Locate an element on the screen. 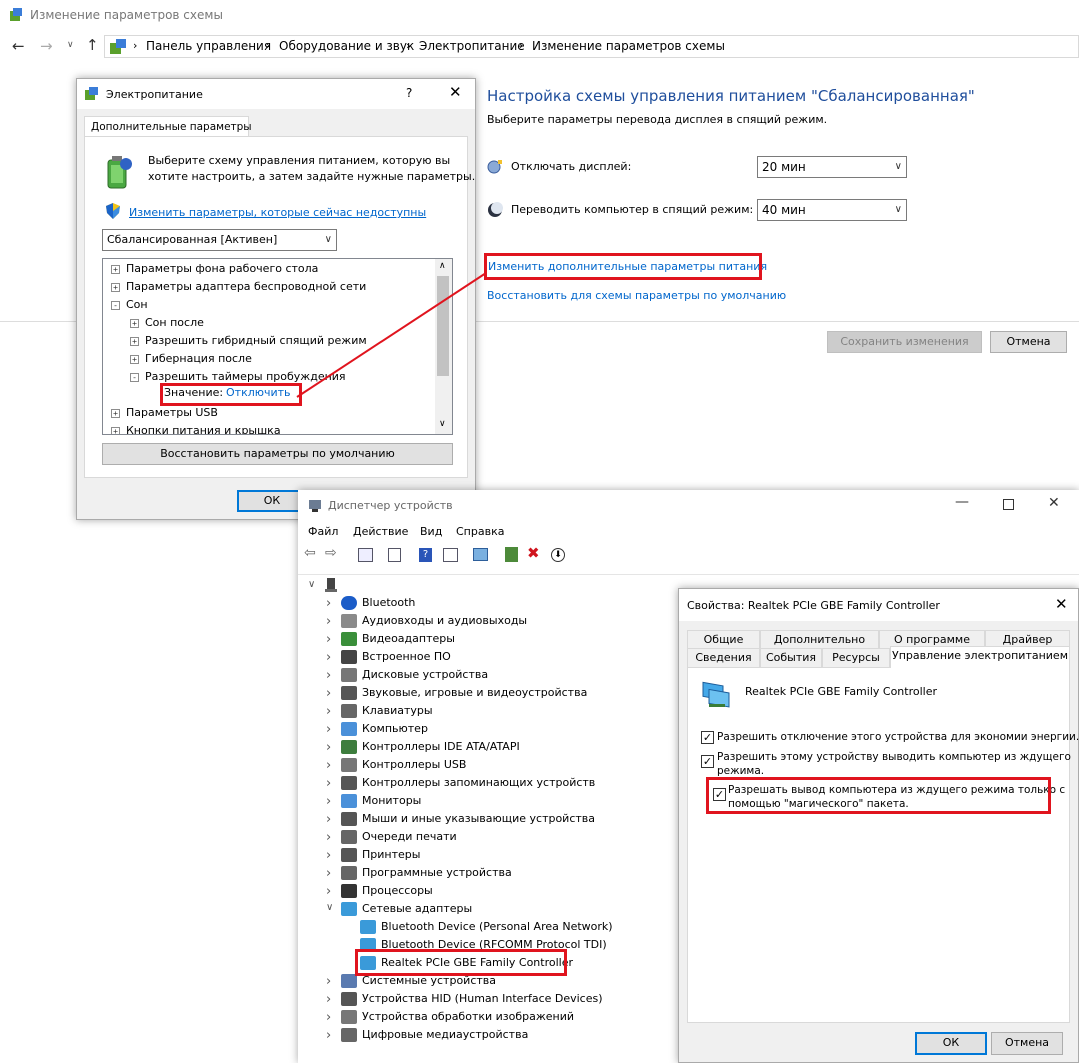  chevron-down-icon: ∨ is located at coordinates (329, 907).